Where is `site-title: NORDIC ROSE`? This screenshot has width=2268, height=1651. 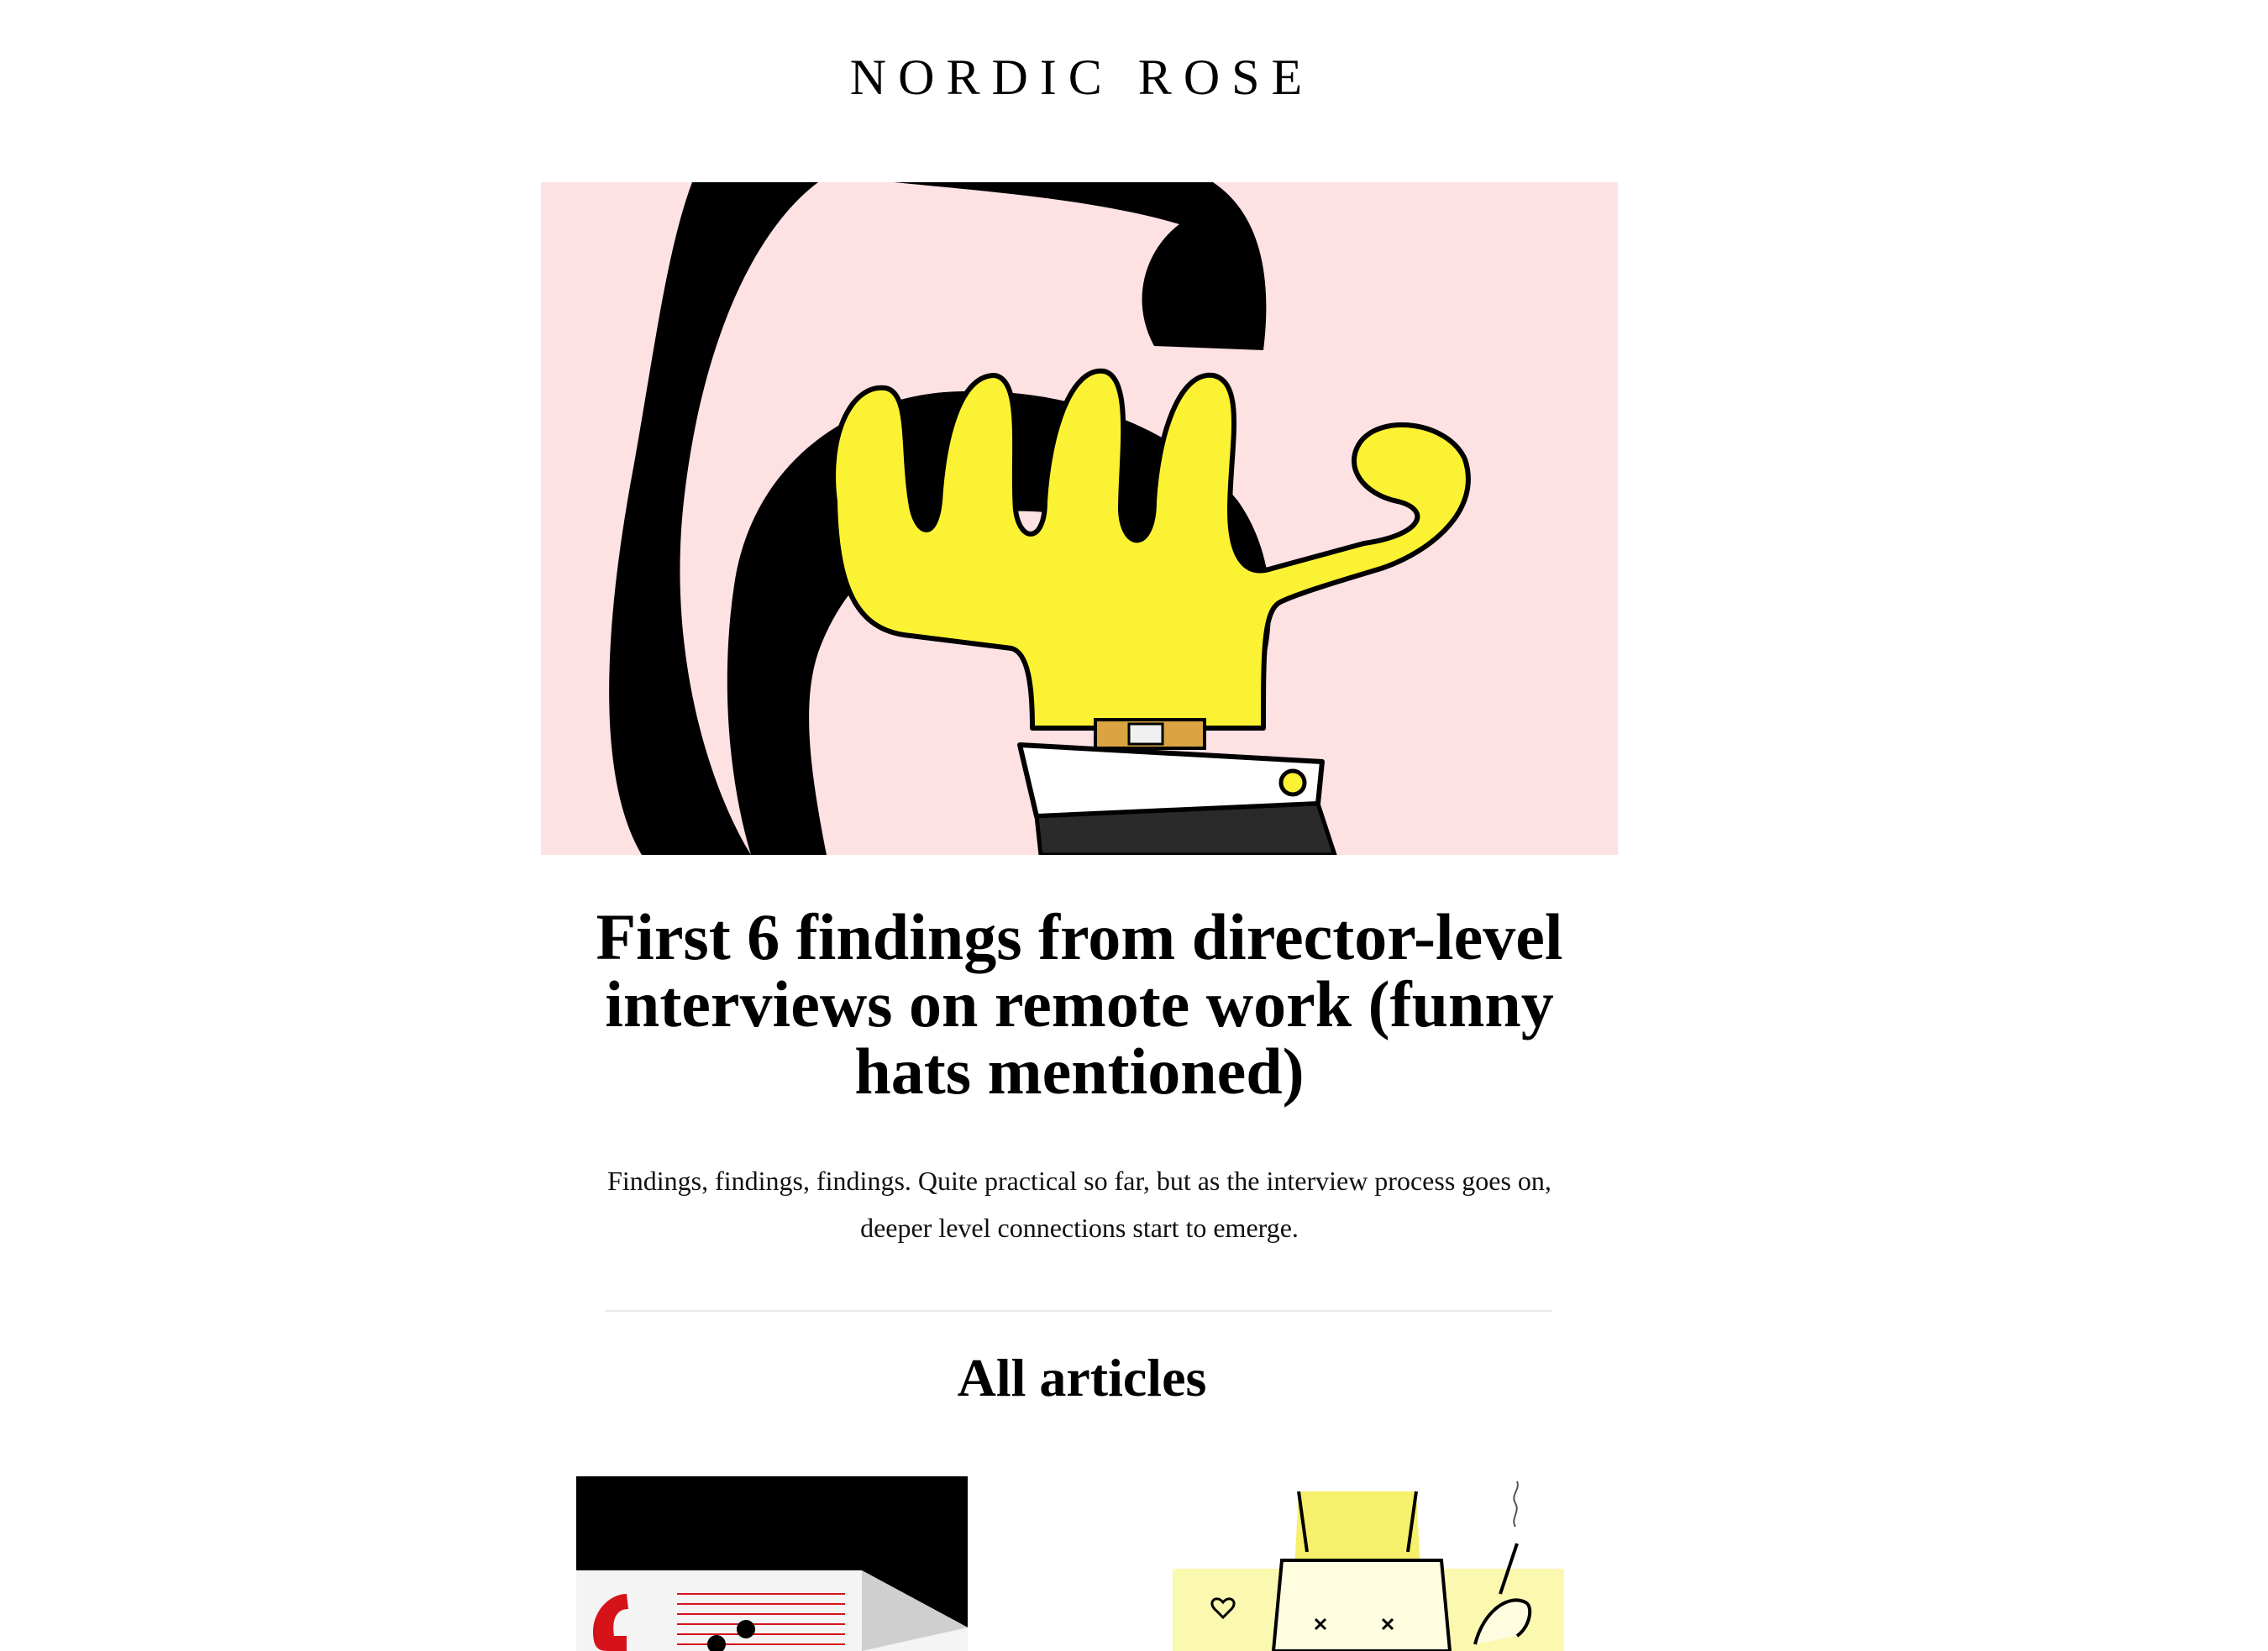 site-title: NORDIC ROSE is located at coordinates (1082, 78).